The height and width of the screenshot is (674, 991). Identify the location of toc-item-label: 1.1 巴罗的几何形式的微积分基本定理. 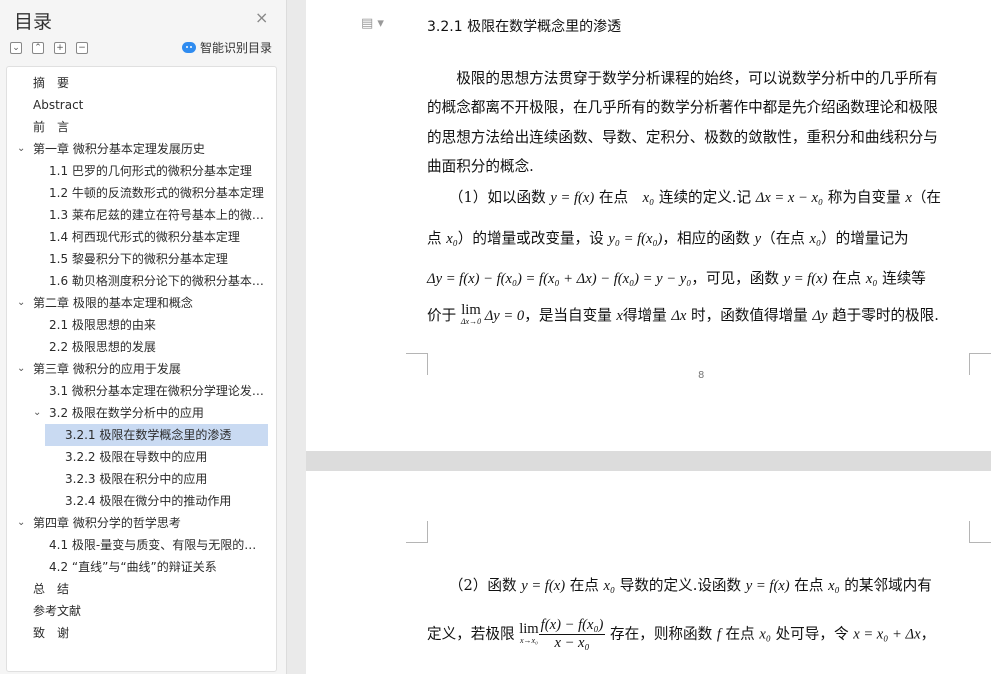
(150, 171).